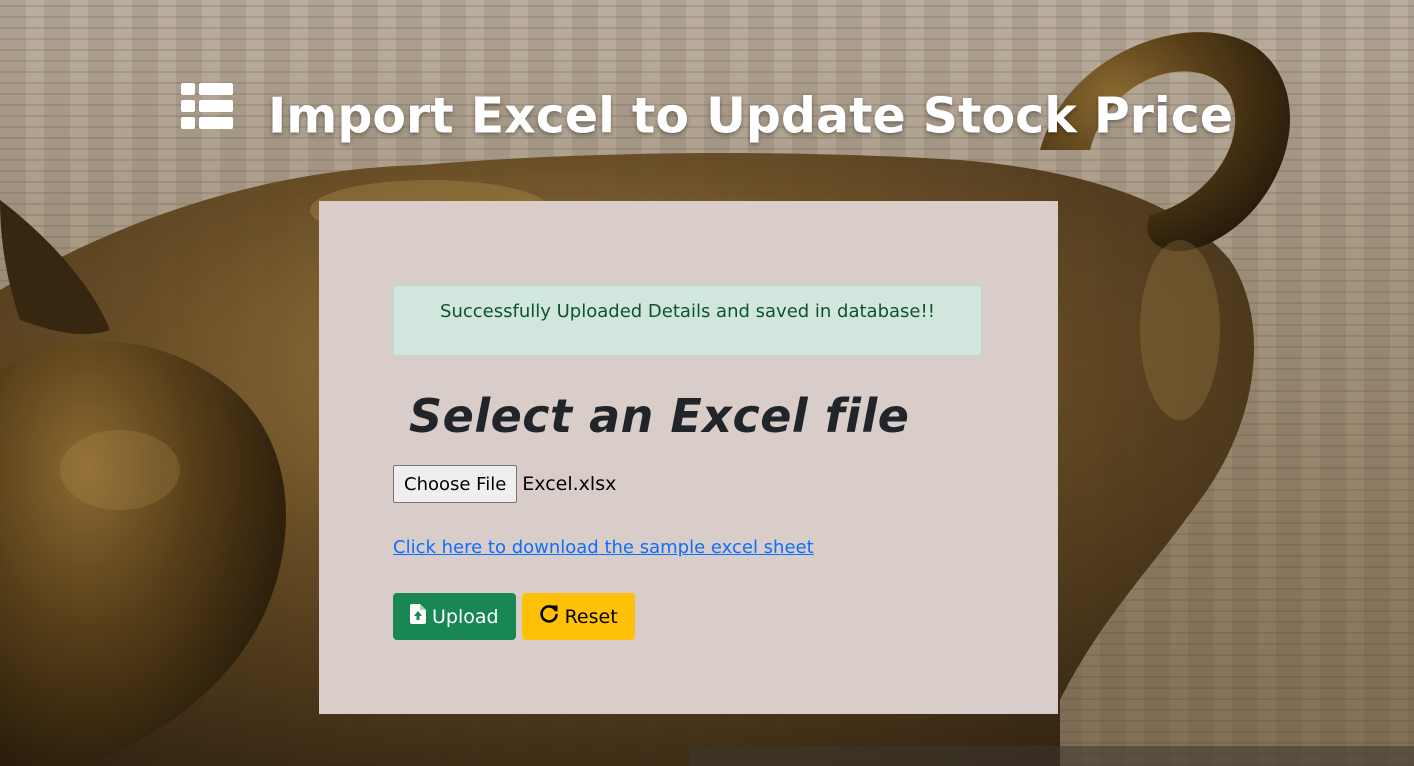 This screenshot has width=1414, height=766. I want to click on reset-button: Reset, so click(578, 616).